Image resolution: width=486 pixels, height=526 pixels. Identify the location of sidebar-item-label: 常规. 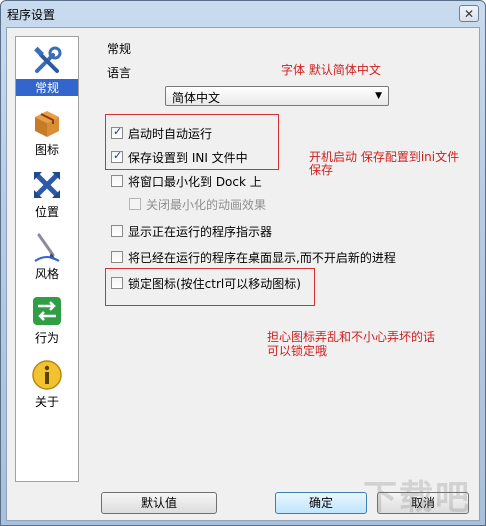
(46, 88).